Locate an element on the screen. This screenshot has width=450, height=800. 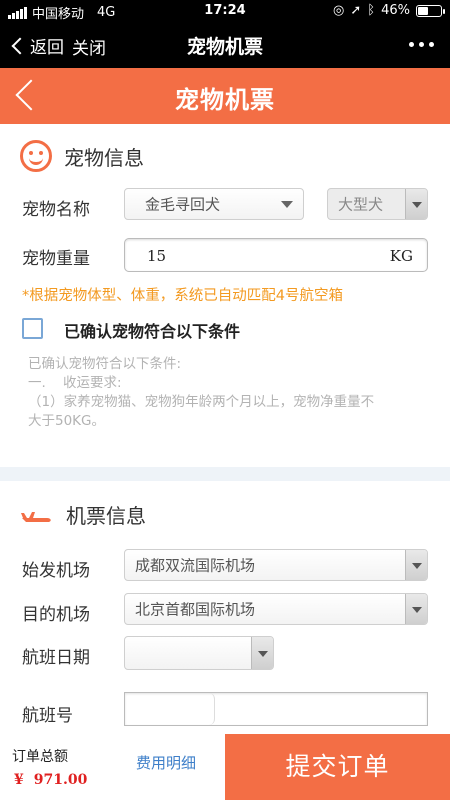
destination-label: 目的机场 is located at coordinates (56, 615).